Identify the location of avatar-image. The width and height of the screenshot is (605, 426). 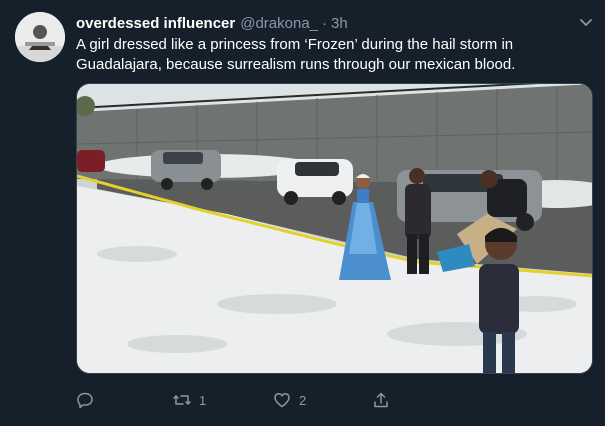
(40, 37).